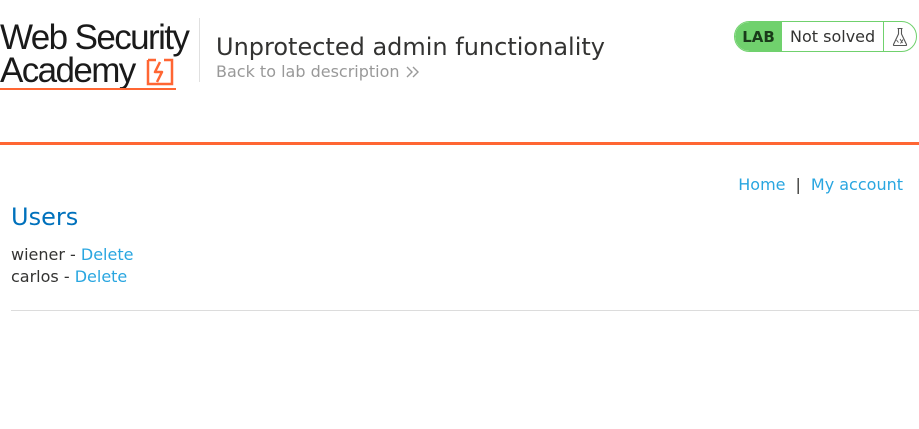  I want to click on home-link: Home, so click(761, 184).